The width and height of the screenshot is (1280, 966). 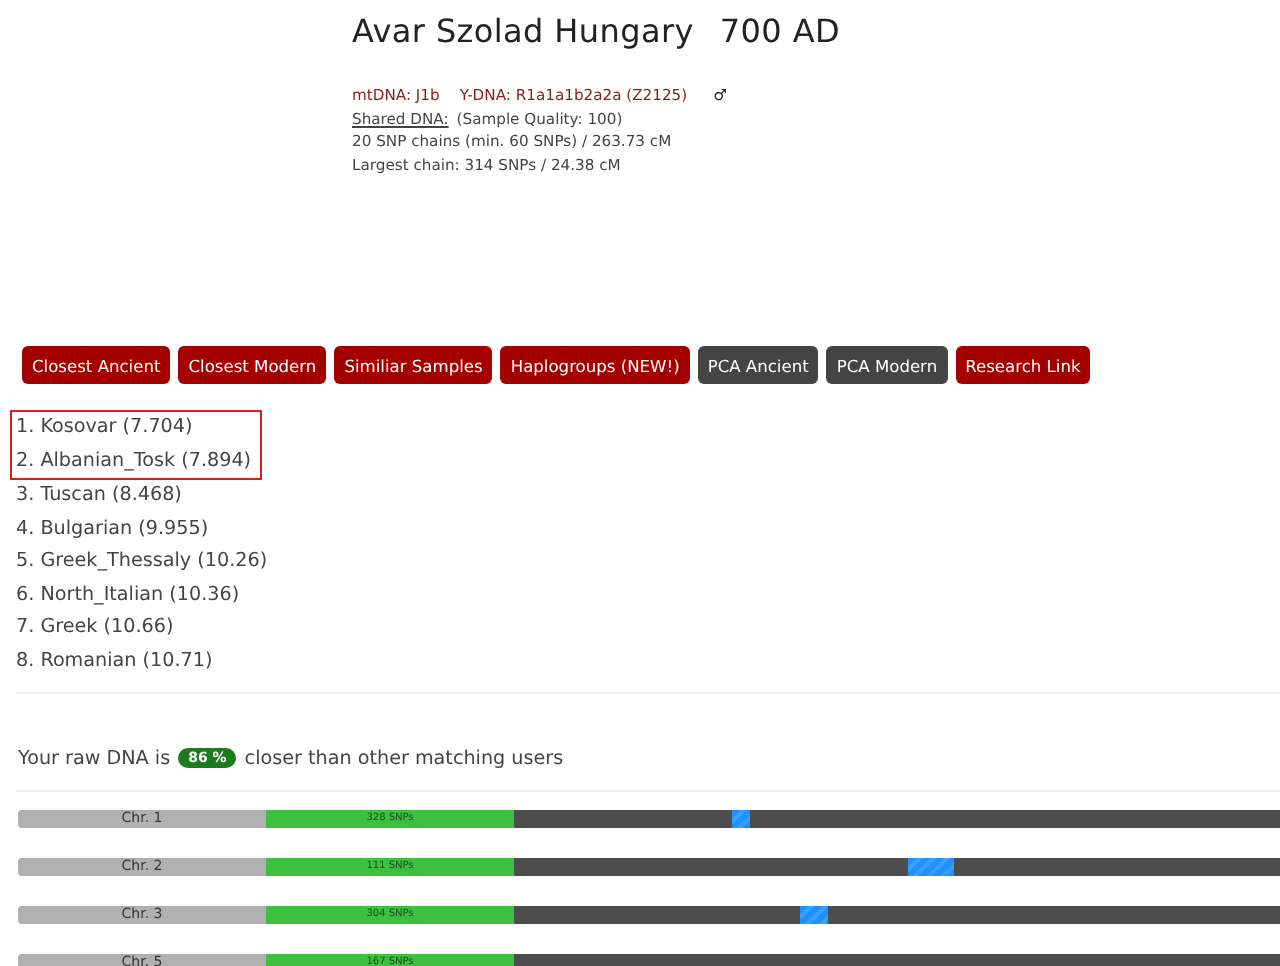 I want to click on nav-button: Haplogroups (NEW!), so click(x=595, y=365).